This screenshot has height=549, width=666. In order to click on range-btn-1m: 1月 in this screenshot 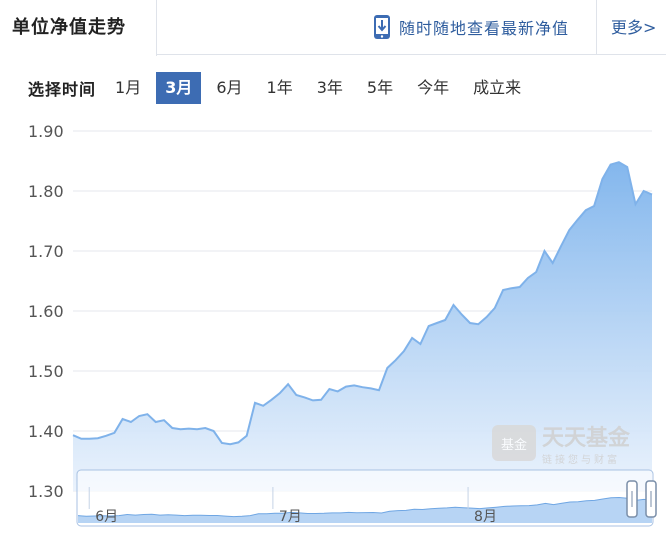, I will do `click(128, 88)`.